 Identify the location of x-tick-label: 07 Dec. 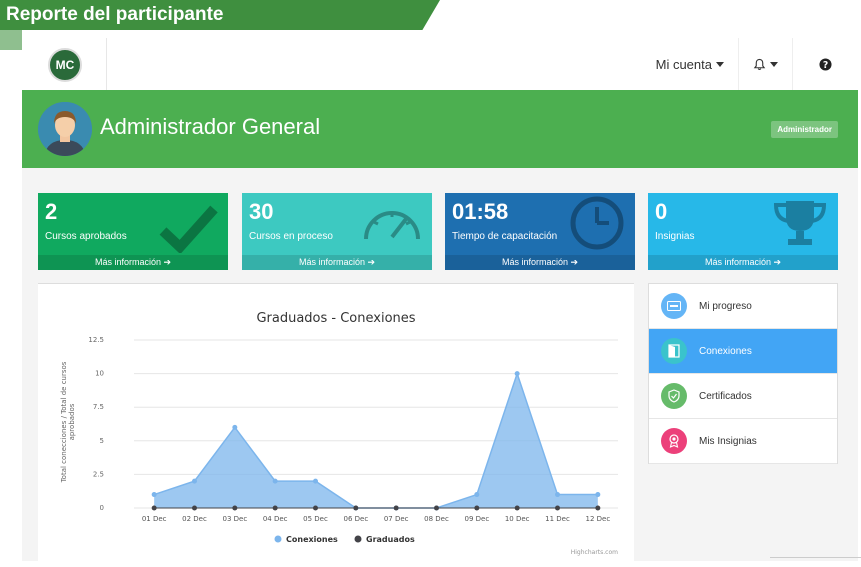
(396, 519).